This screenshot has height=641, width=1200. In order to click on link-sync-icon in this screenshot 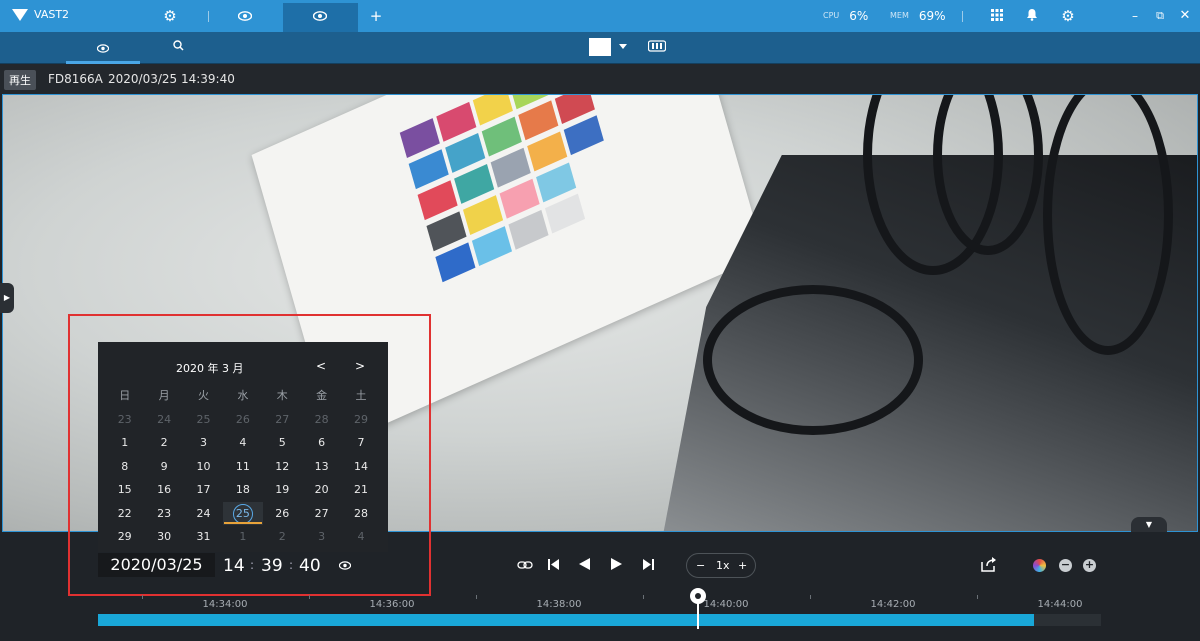, I will do `click(525, 566)`.